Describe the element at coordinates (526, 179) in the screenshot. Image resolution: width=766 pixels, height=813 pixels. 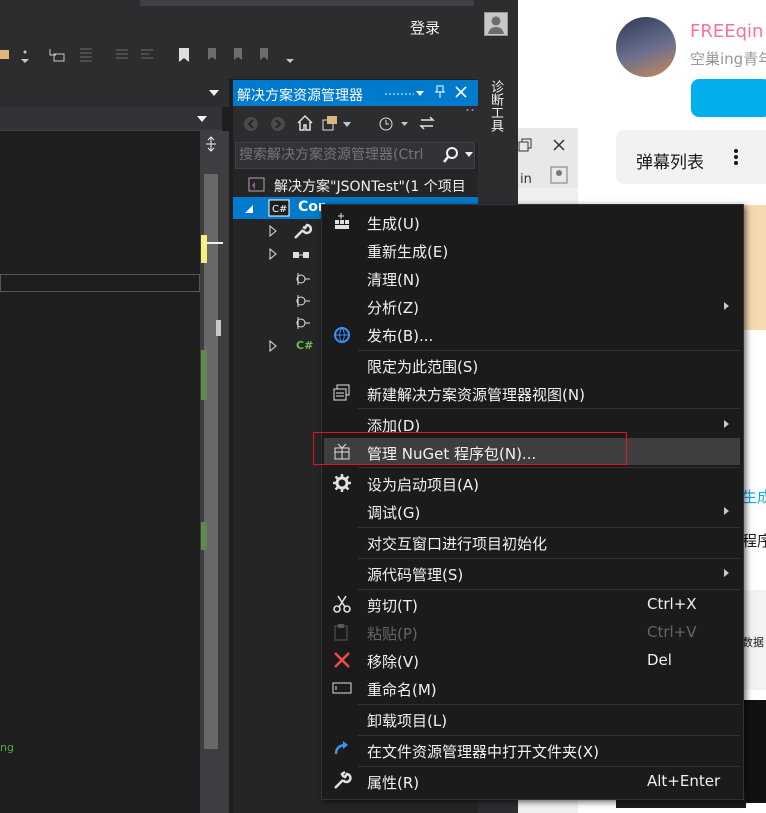
I see `linkedin-icon: in` at that location.